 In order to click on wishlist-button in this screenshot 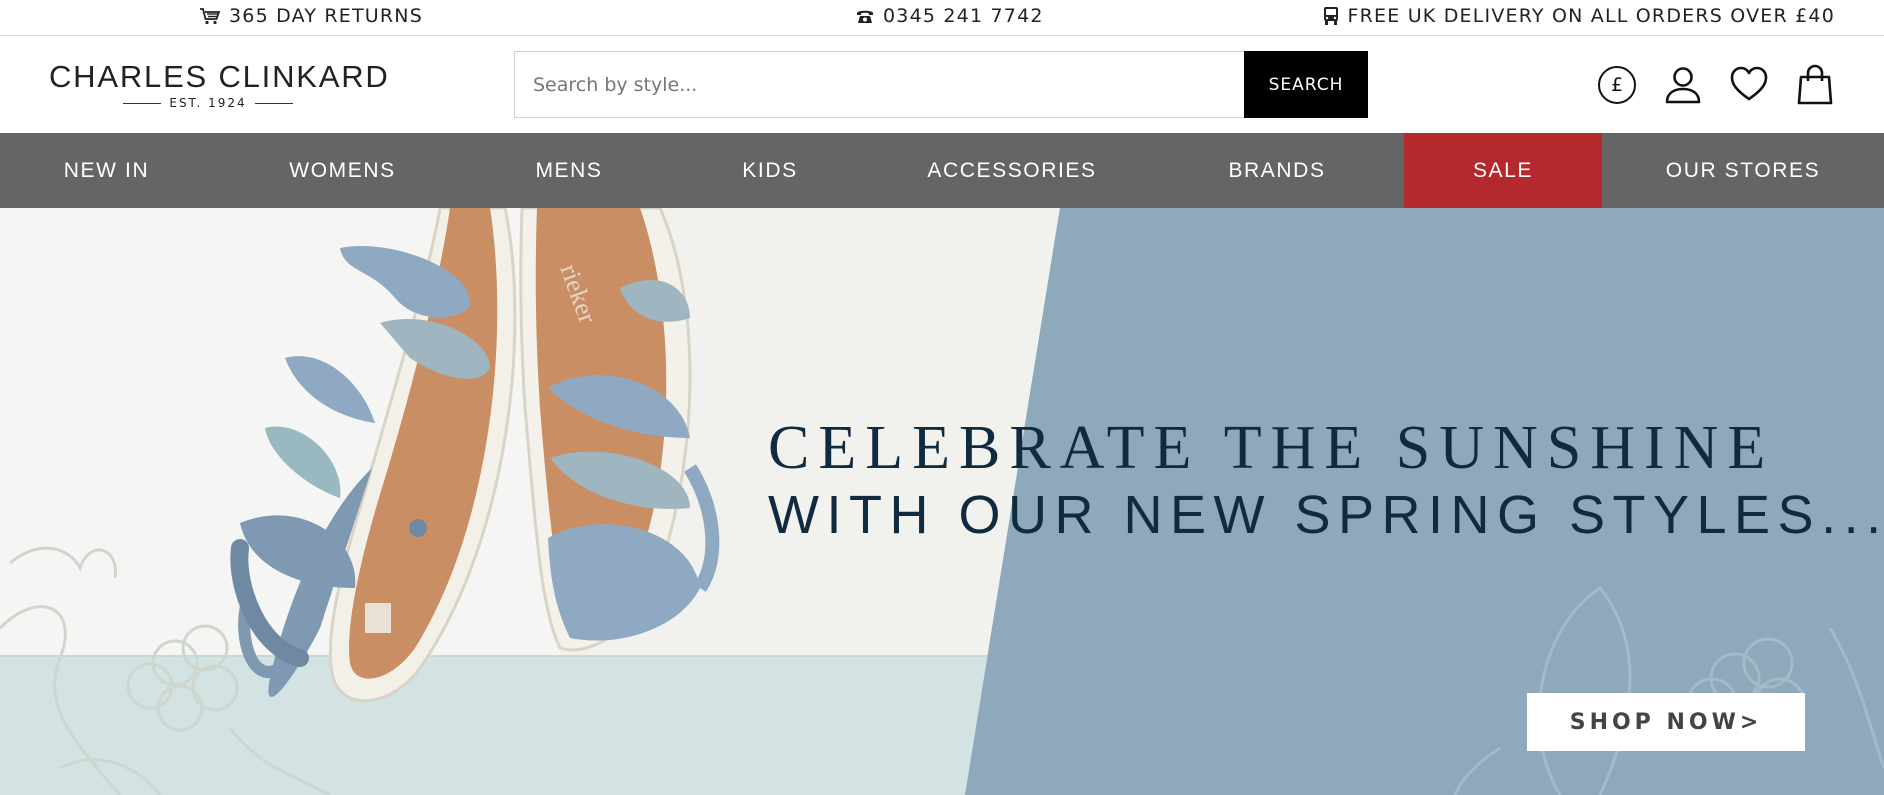, I will do `click(1749, 85)`.